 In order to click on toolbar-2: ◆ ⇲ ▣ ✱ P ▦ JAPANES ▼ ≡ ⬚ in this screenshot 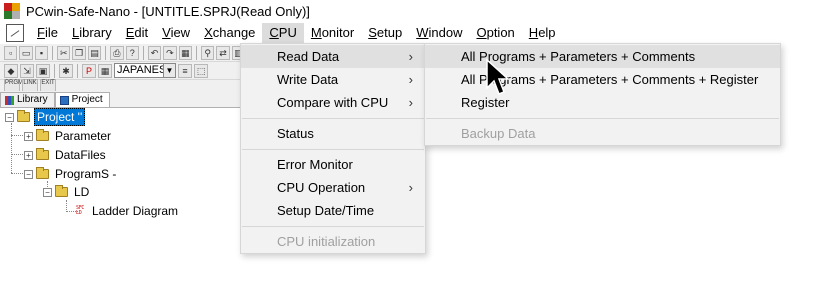, I will do `click(122, 71)`.